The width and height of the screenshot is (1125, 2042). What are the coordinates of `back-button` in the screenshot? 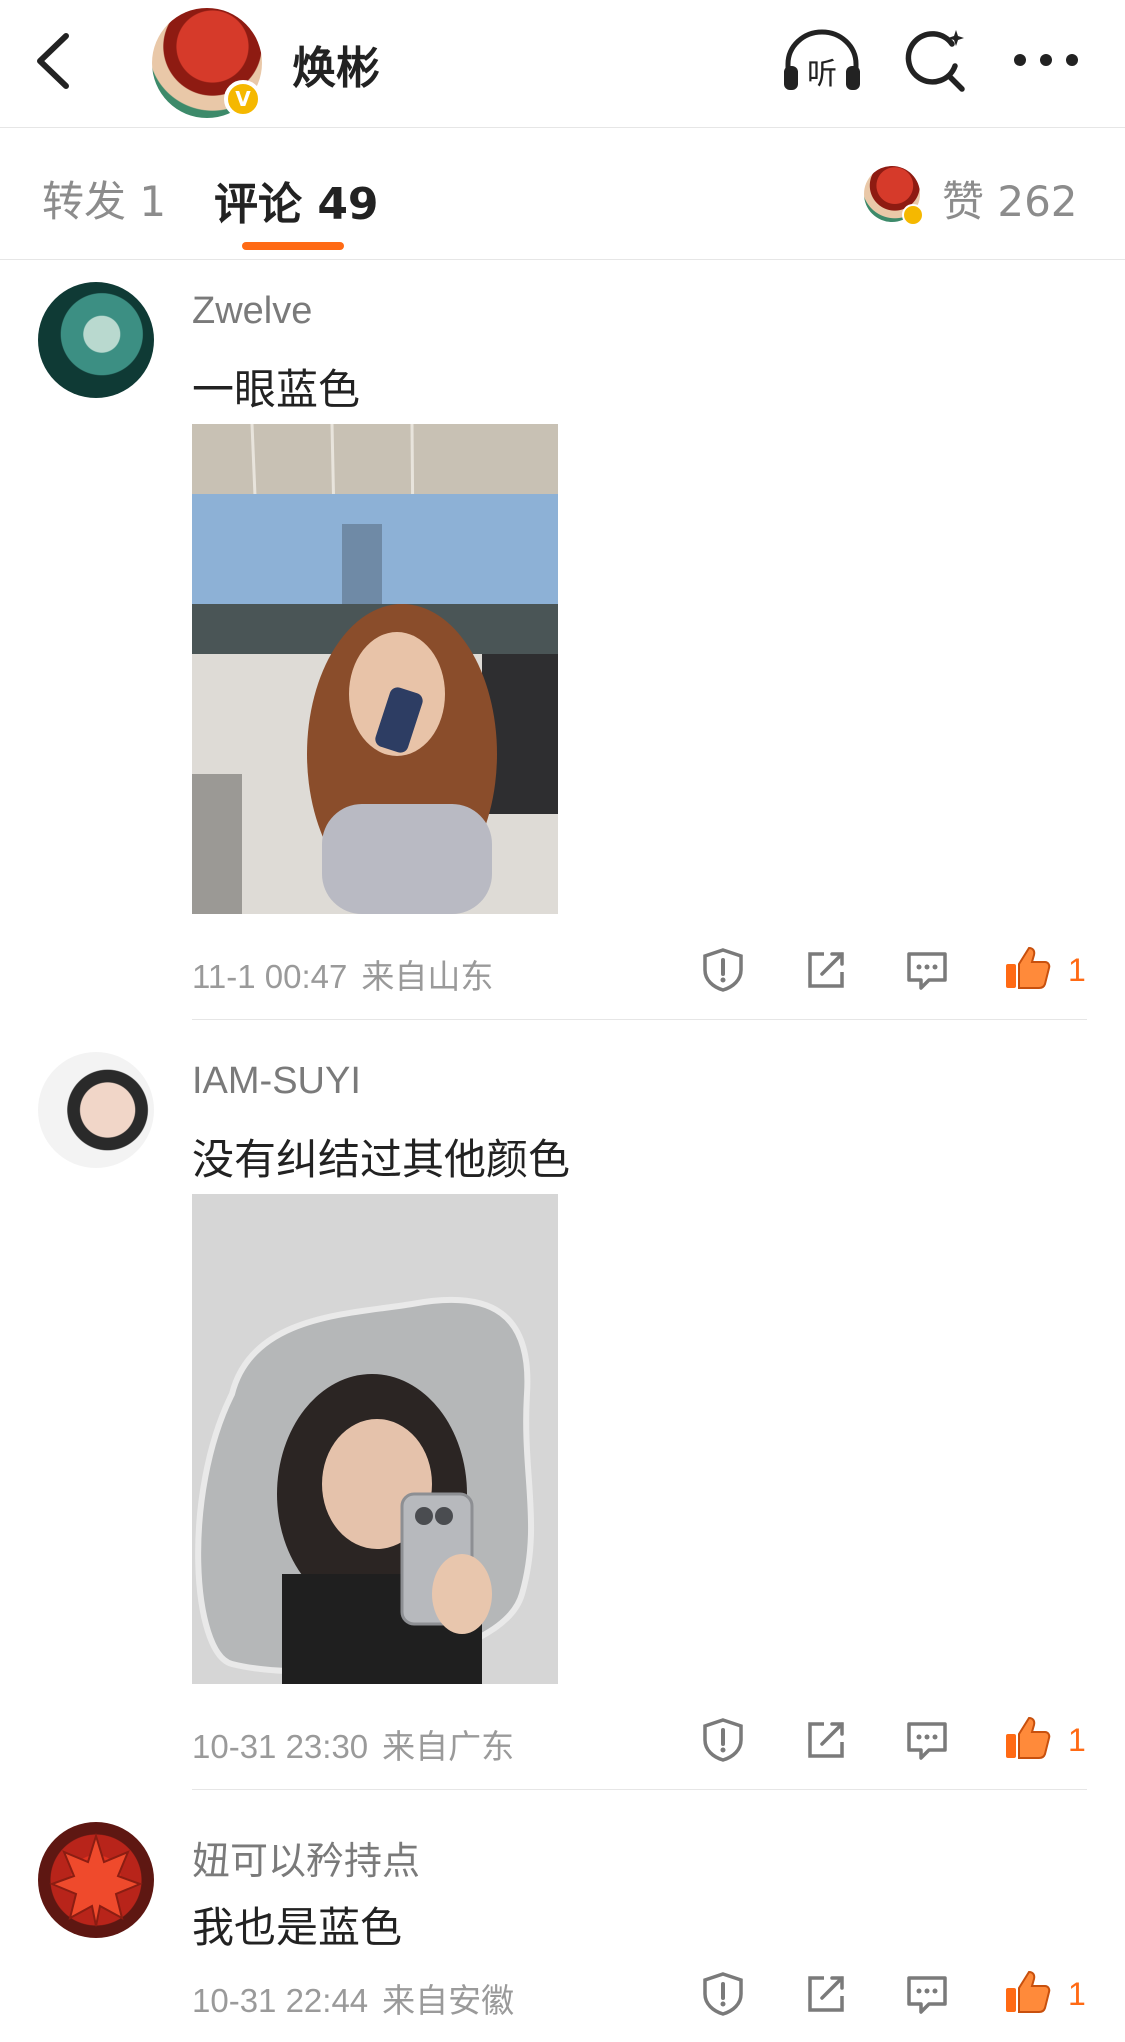 It's located at (55, 61).